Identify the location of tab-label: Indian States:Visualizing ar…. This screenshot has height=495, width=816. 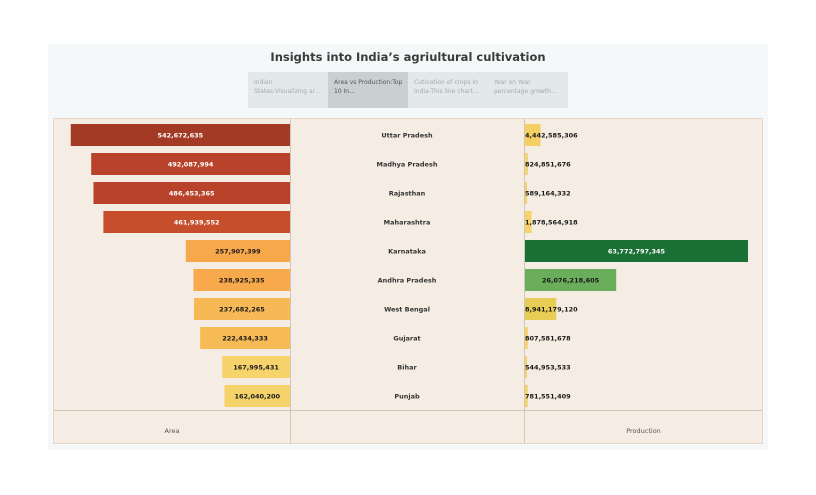
(288, 87).